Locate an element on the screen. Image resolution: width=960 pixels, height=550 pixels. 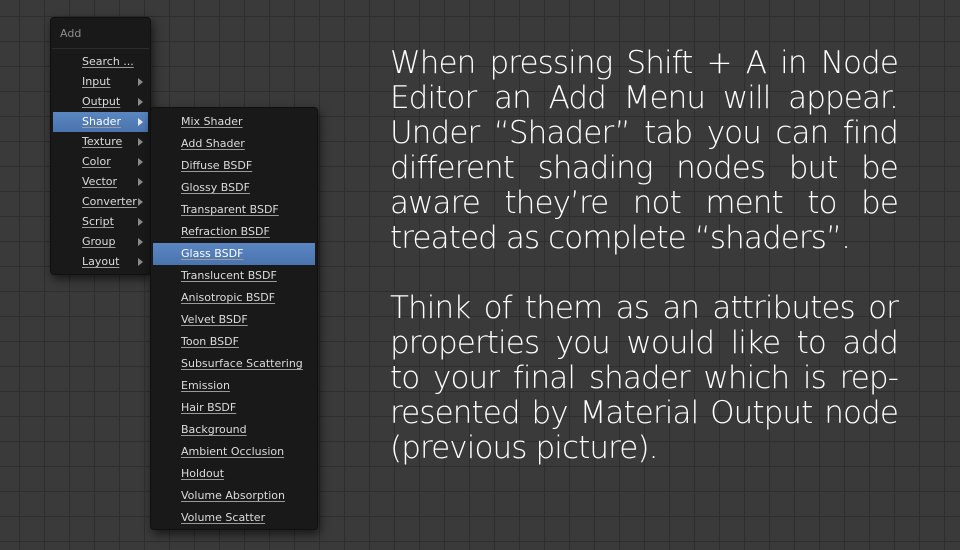
shader-item-label: Ambient Occlusion is located at coordinates (233, 451).